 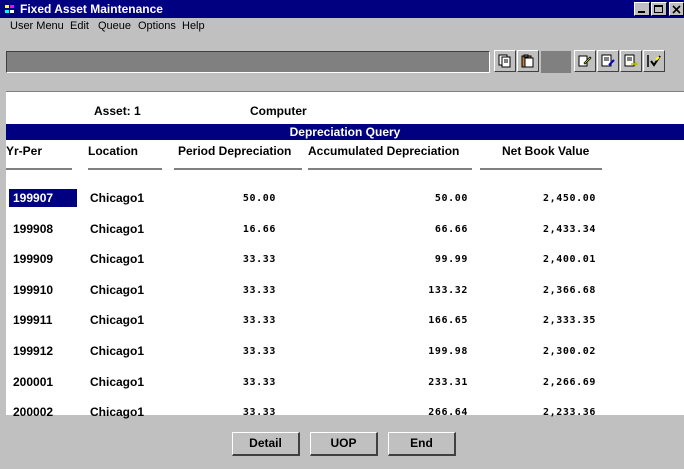 What do you see at coordinates (569, 351) in the screenshot?
I see `cell-net-book-value: 2,300.02` at bounding box center [569, 351].